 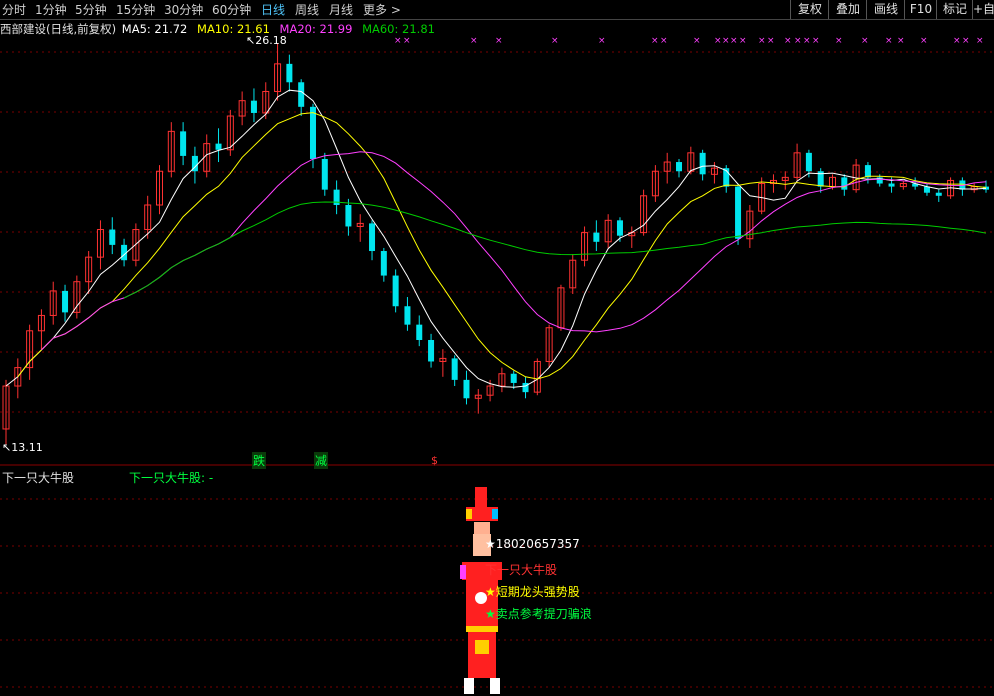 I want to click on lower-indicator-value: 下一只大牛股: -, so click(x=171, y=478).